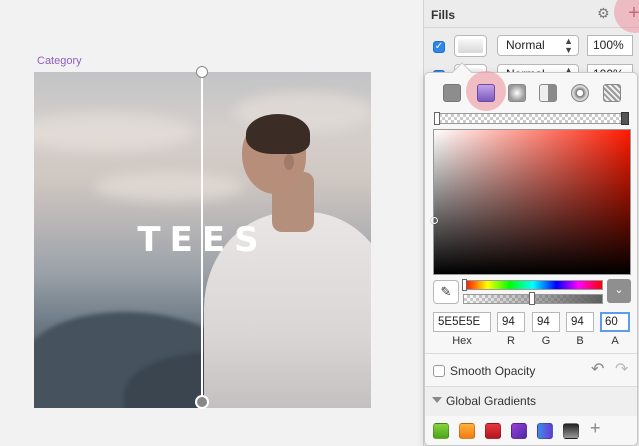 Image resolution: width=639 pixels, height=446 pixels. What do you see at coordinates (545, 431) in the screenshot?
I see `gradient-preset-blue` at bounding box center [545, 431].